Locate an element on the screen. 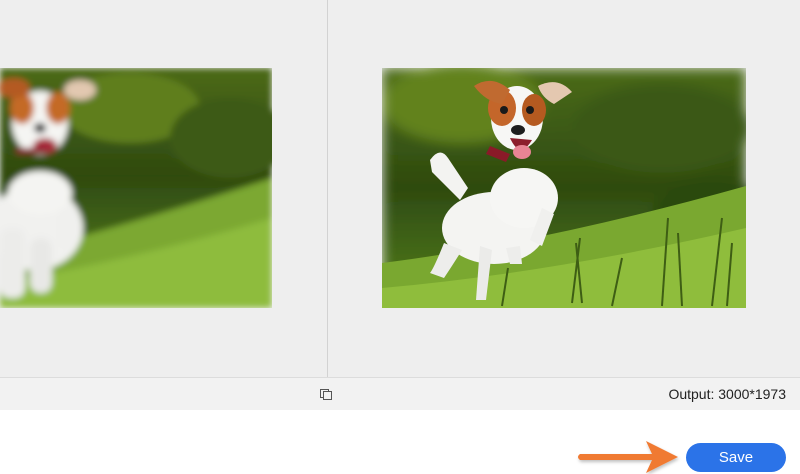  action-bar: Save is located at coordinates (400, 442).